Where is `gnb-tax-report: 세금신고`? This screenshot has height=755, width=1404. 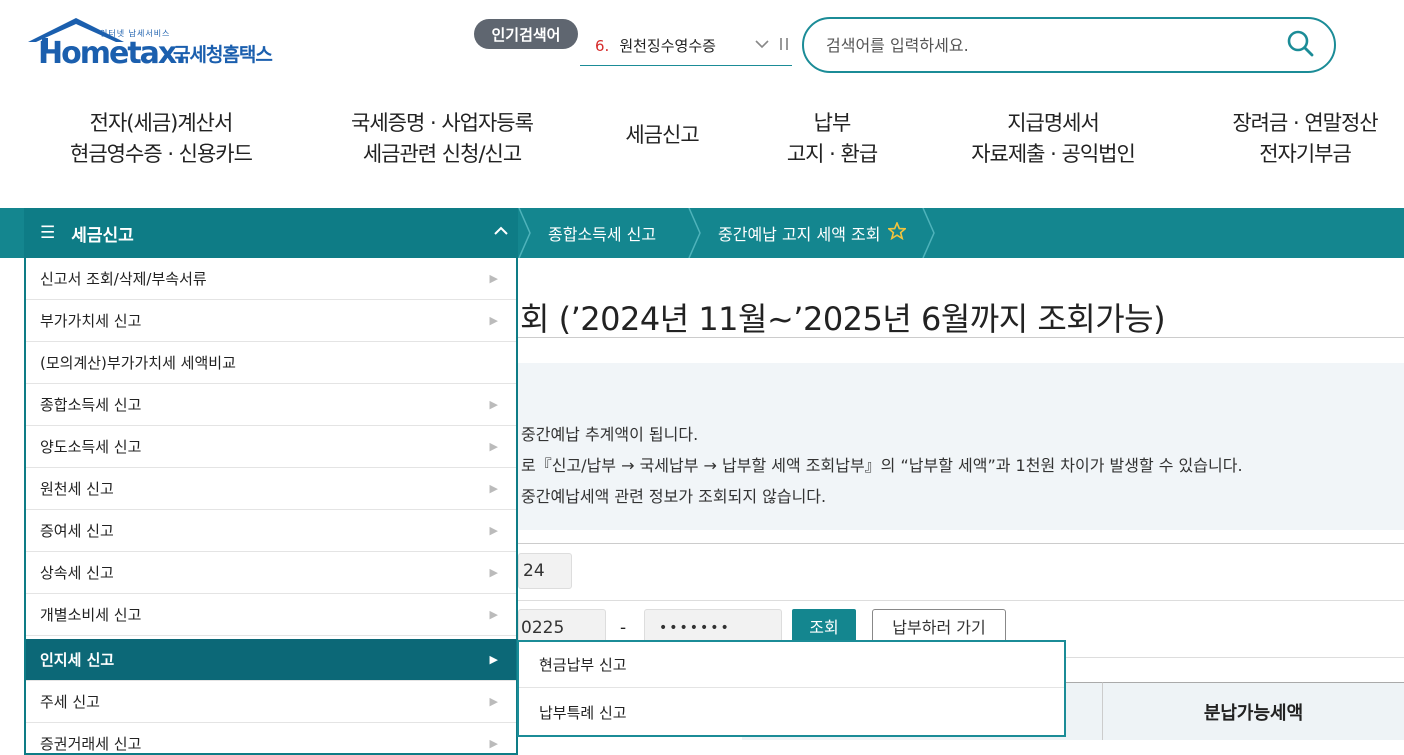
gnb-tax-report: 세금신고 is located at coordinates (662, 135).